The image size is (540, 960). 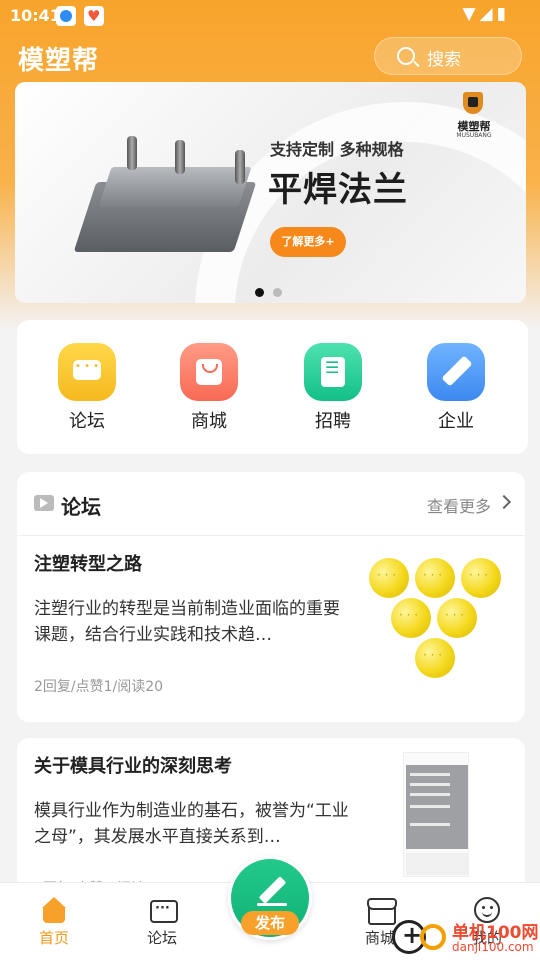 What do you see at coordinates (466, 938) in the screenshot?
I see `site-watermark: 单机100网 danji100.com` at bounding box center [466, 938].